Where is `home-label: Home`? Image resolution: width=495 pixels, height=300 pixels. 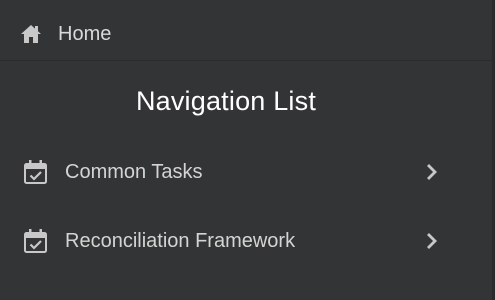 home-label: Home is located at coordinates (85, 33).